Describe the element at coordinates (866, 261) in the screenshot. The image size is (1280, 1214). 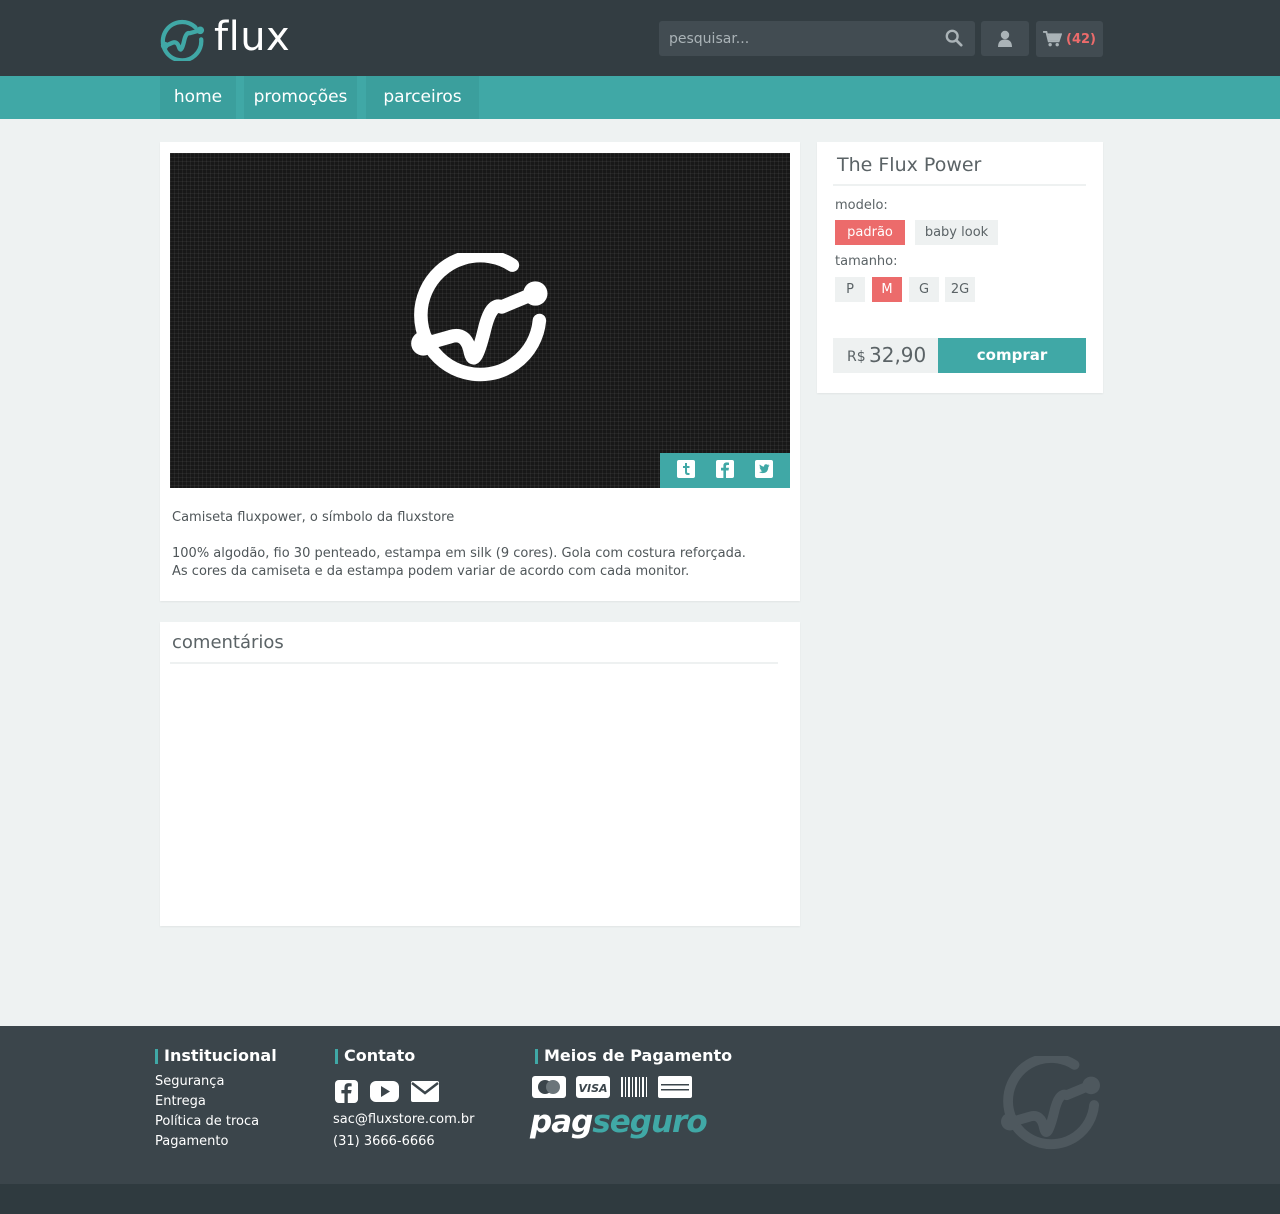
I see `size-label: tamanho:` at that location.